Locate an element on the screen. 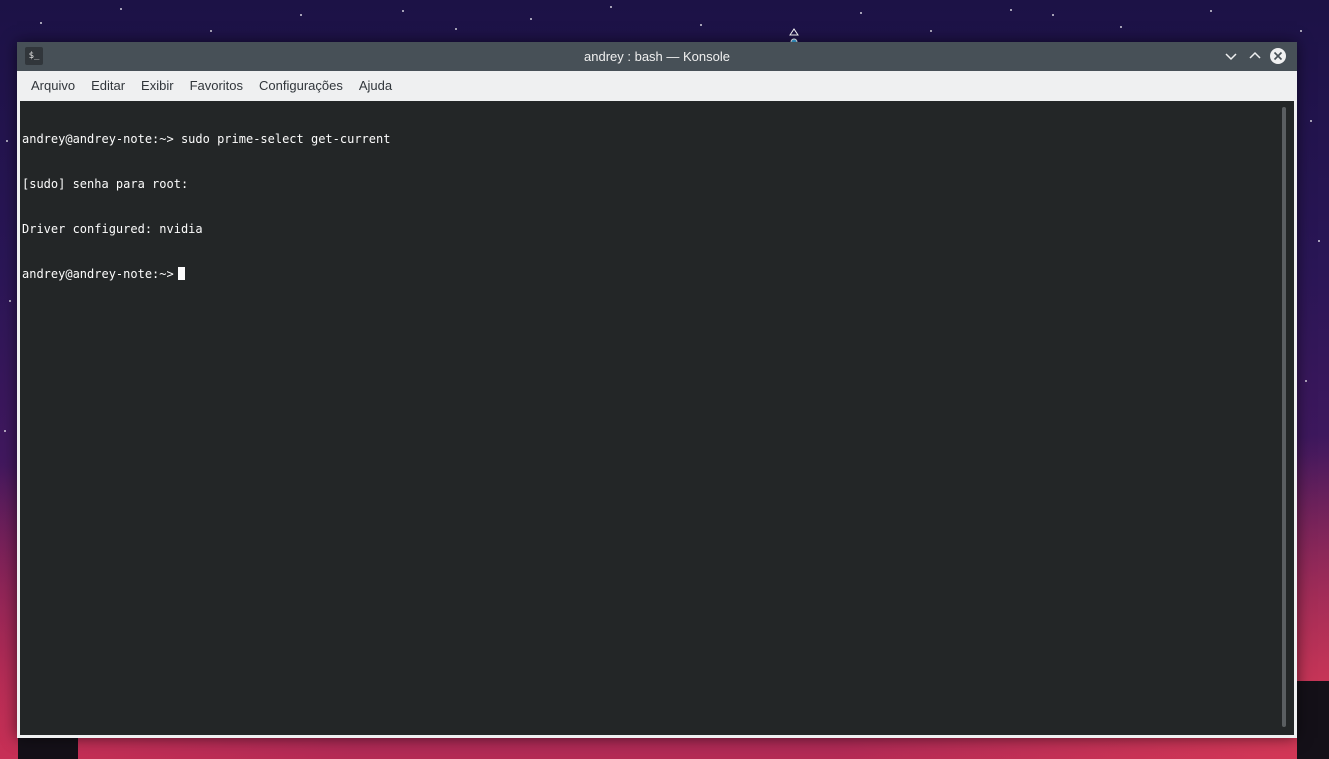 Image resolution: width=1329 pixels, height=759 pixels. window-title: andrey : bash — Konsole is located at coordinates (657, 56).